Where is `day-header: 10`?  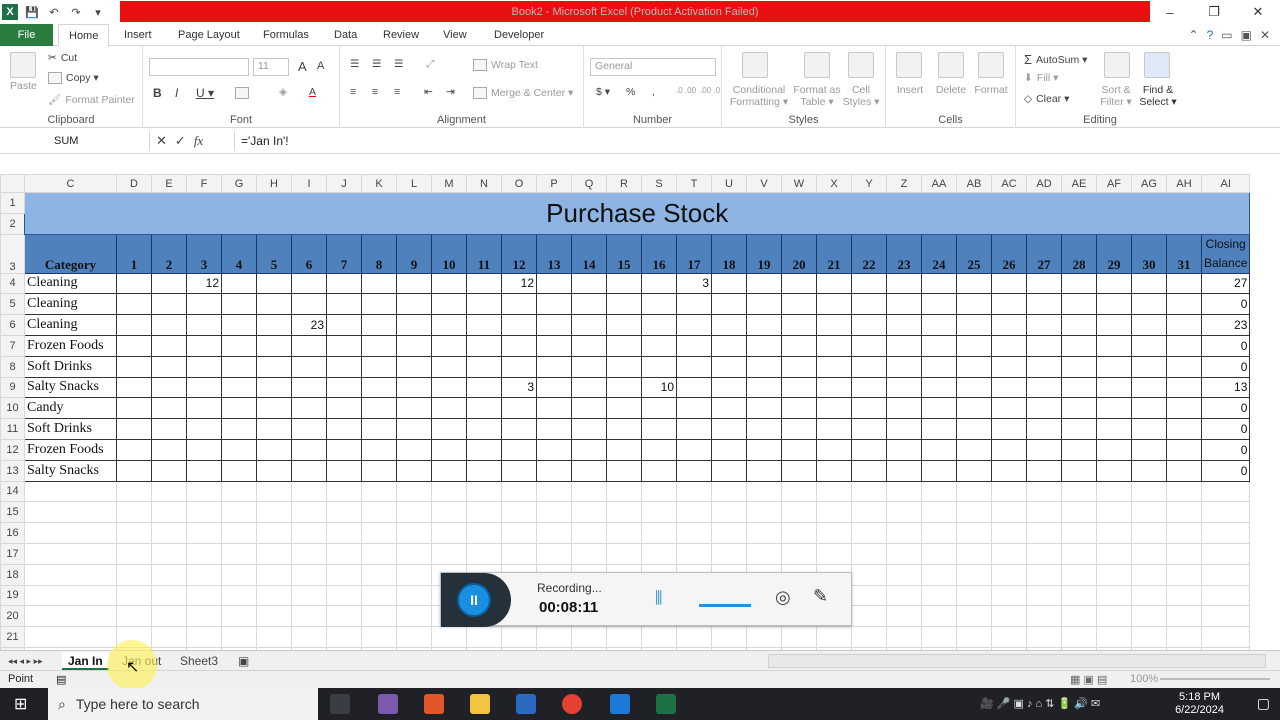 day-header: 10 is located at coordinates (449, 253).